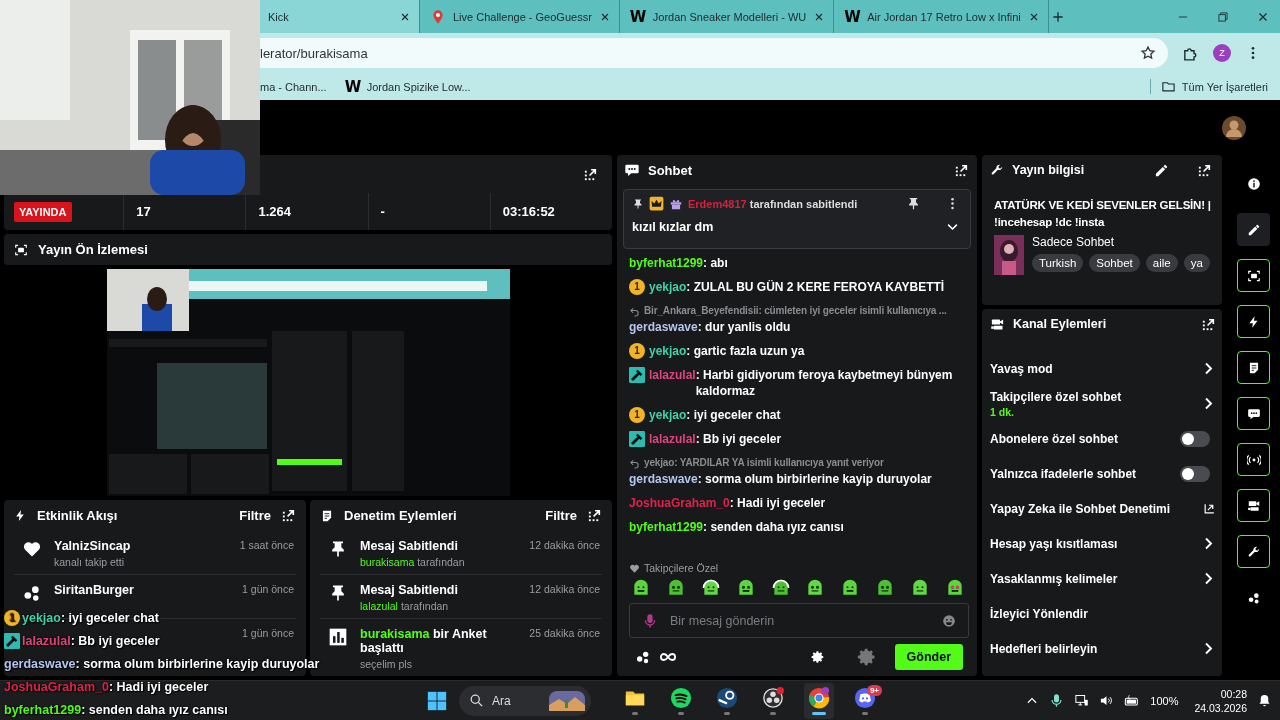 The image size is (1280, 720). Describe the element at coordinates (1209, 508) in the screenshot. I see `external-link-icon` at that location.